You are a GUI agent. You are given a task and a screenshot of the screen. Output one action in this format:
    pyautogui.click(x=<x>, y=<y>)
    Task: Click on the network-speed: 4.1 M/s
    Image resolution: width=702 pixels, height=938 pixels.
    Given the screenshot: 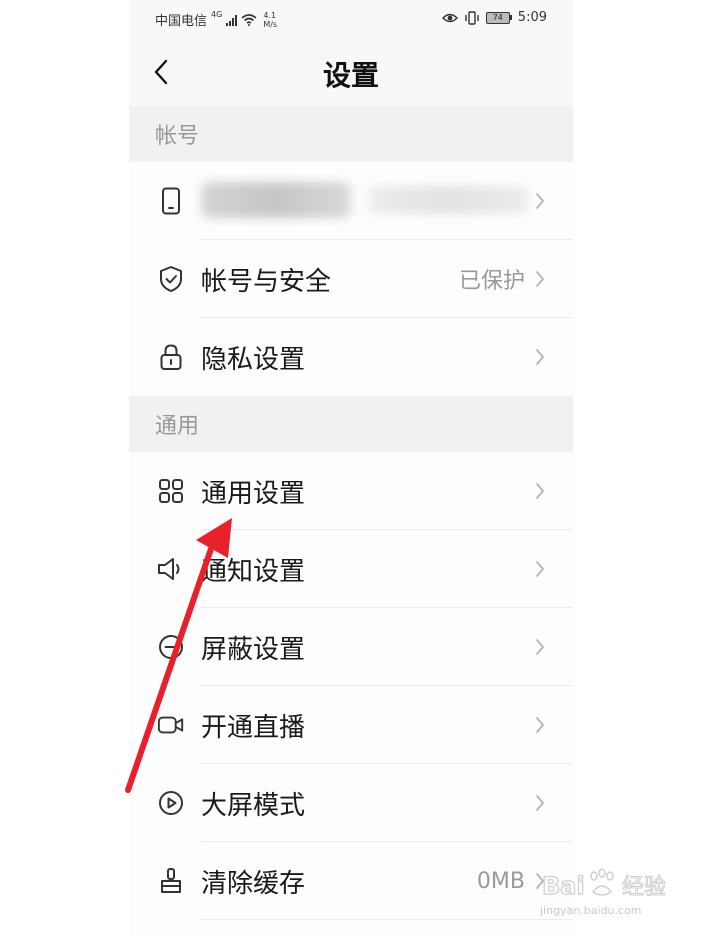 What is the action you would take?
    pyautogui.click(x=270, y=20)
    